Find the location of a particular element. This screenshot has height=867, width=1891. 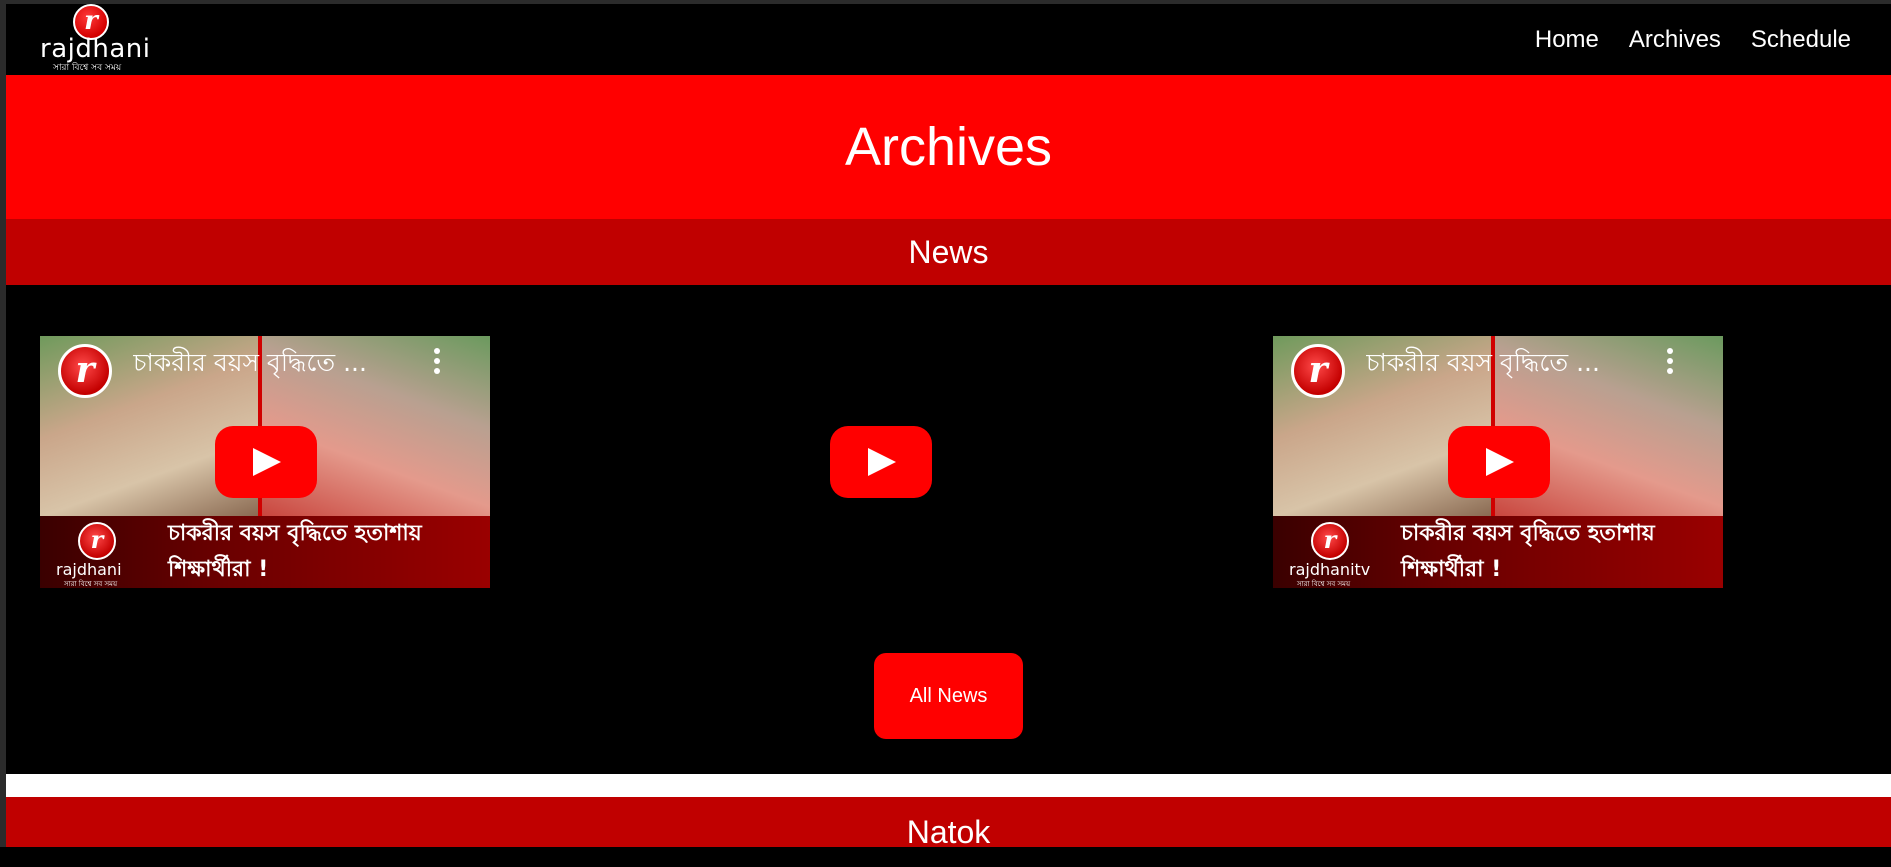

thumbnail-logo: r rajdhani সারা বিশ্বে সব সময় is located at coordinates (96, 554).